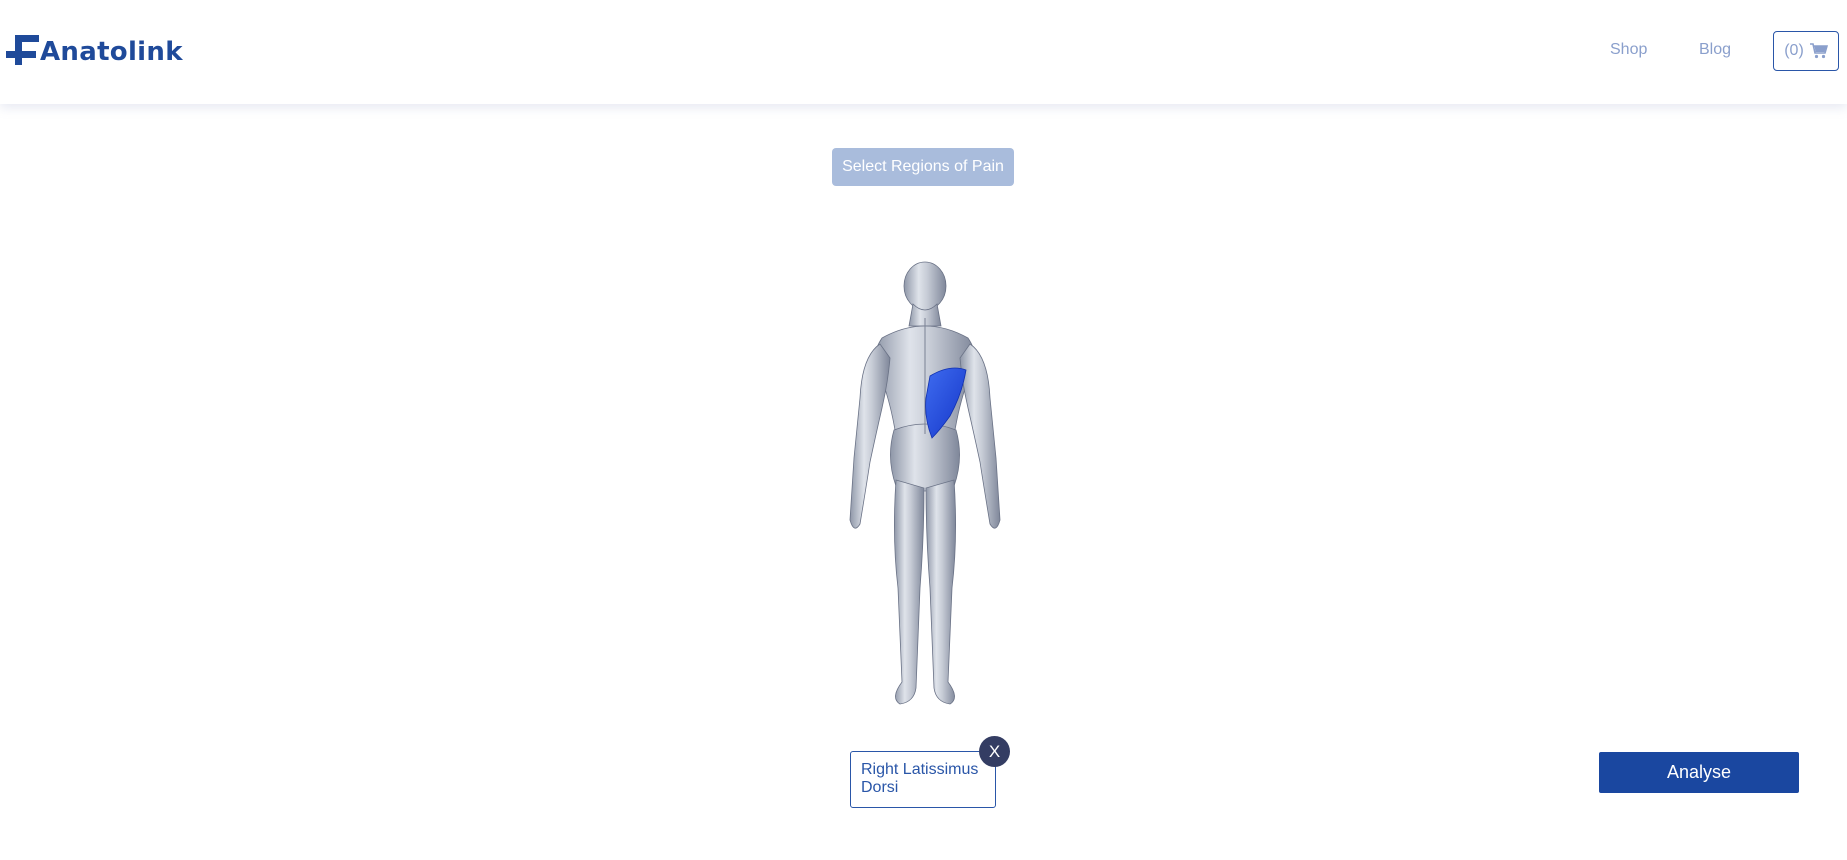 The height and width of the screenshot is (860, 1847). What do you see at coordinates (1806, 51) in the screenshot?
I see `cart-button: (0)` at bounding box center [1806, 51].